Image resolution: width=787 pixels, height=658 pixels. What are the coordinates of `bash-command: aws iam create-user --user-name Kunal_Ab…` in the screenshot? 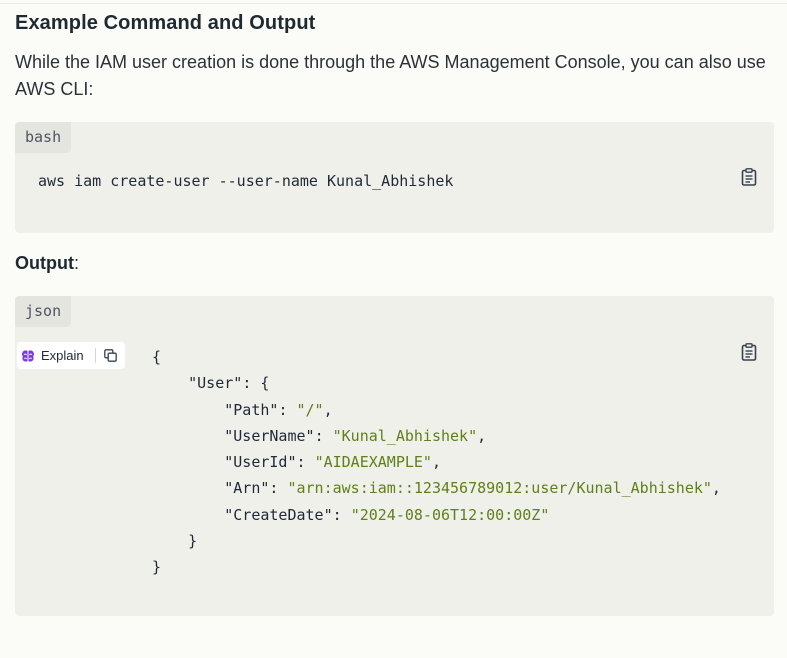 It's located at (245, 181).